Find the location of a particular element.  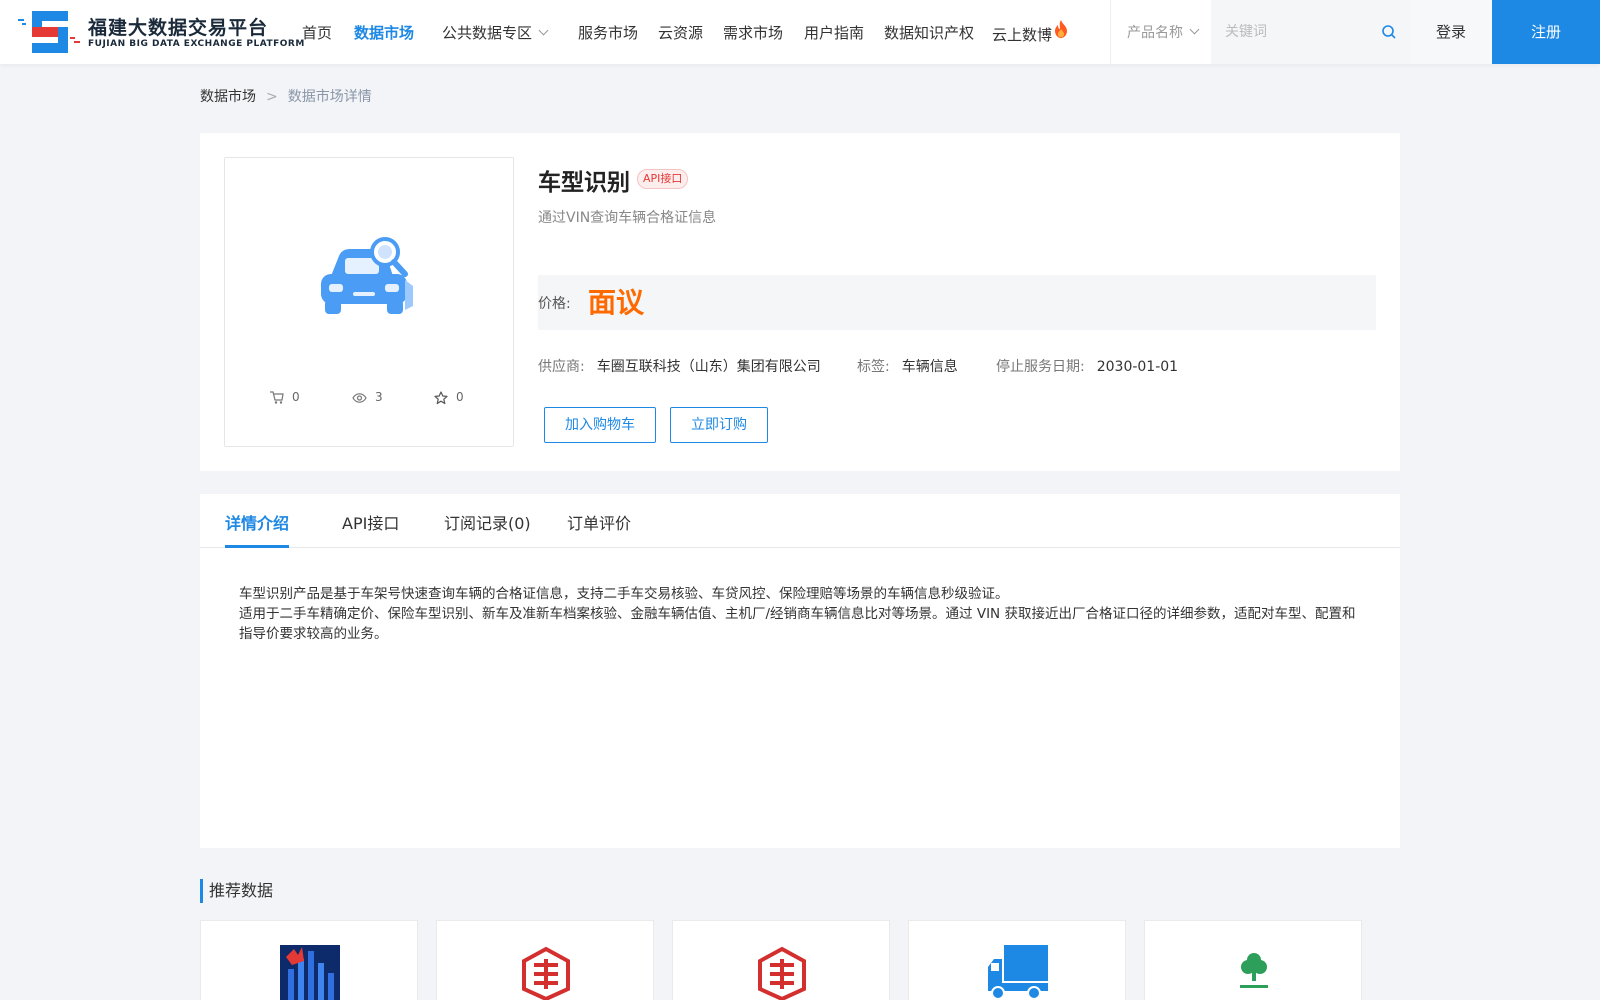

tag-value: 车辆信息 is located at coordinates (929, 367).